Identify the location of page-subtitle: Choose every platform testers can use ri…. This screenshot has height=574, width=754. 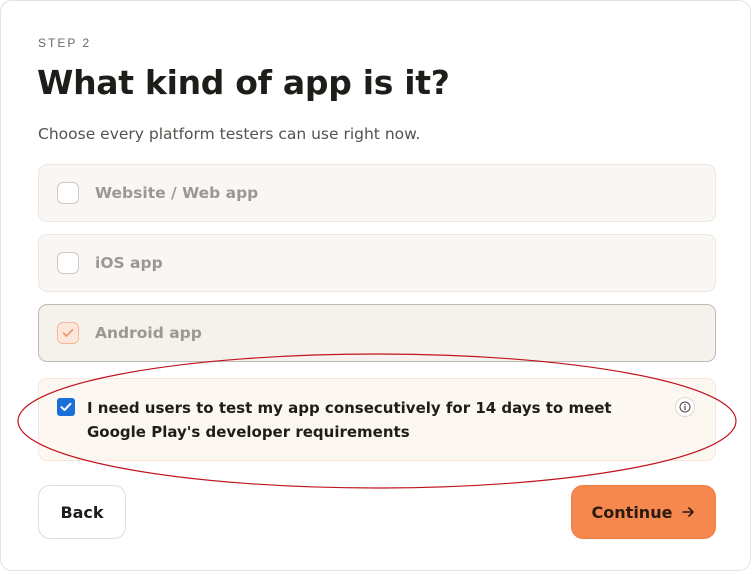
(229, 134).